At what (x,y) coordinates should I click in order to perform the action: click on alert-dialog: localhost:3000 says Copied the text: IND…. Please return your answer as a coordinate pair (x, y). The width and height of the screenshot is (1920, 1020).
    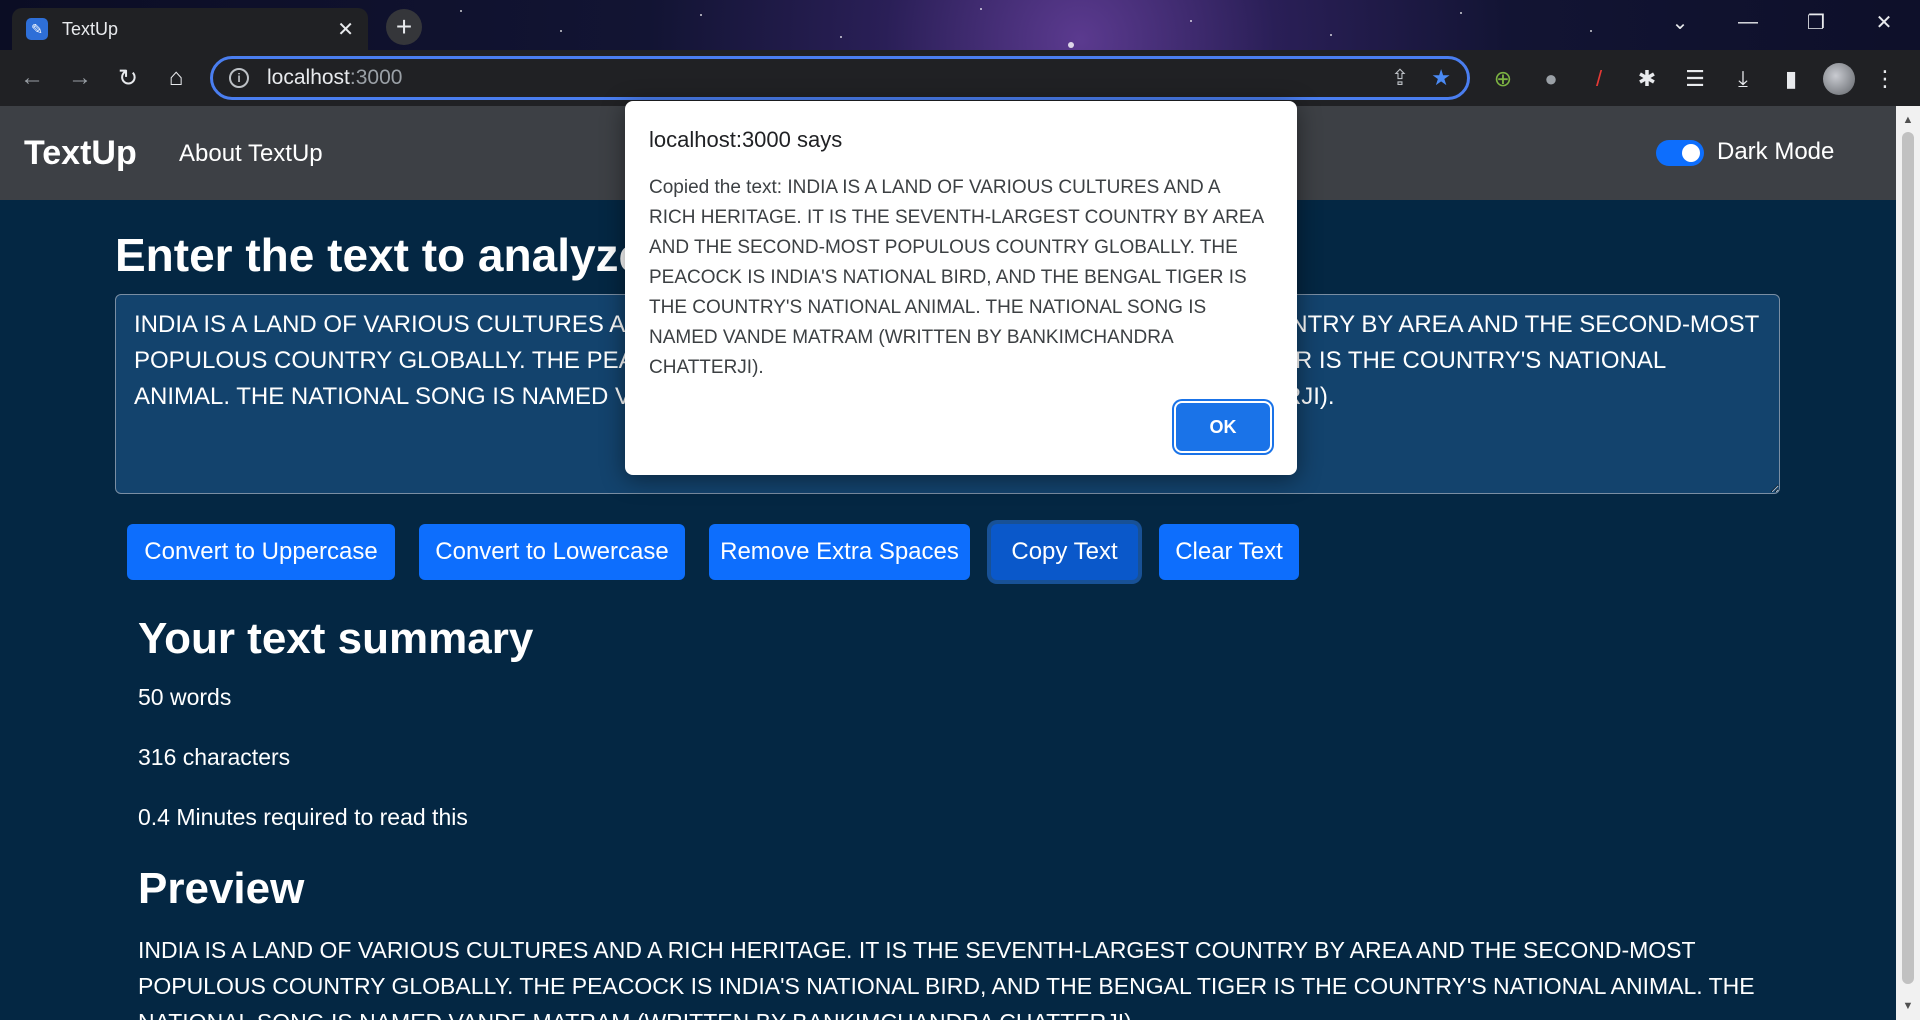
    Looking at the image, I should click on (961, 288).